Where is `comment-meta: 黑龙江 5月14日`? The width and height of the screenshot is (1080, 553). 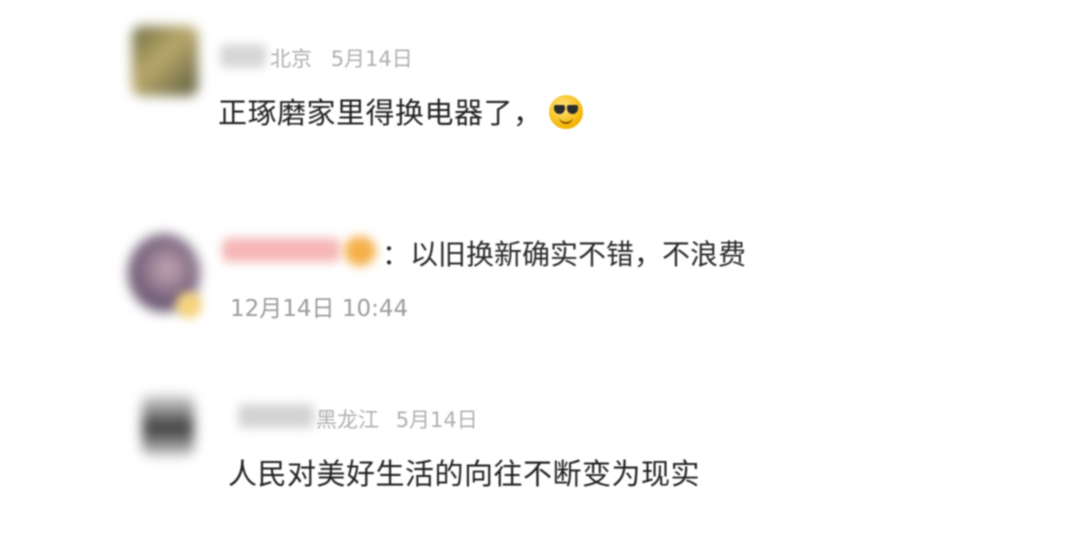
comment-meta: 黑龙江 5月14日 is located at coordinates (397, 419).